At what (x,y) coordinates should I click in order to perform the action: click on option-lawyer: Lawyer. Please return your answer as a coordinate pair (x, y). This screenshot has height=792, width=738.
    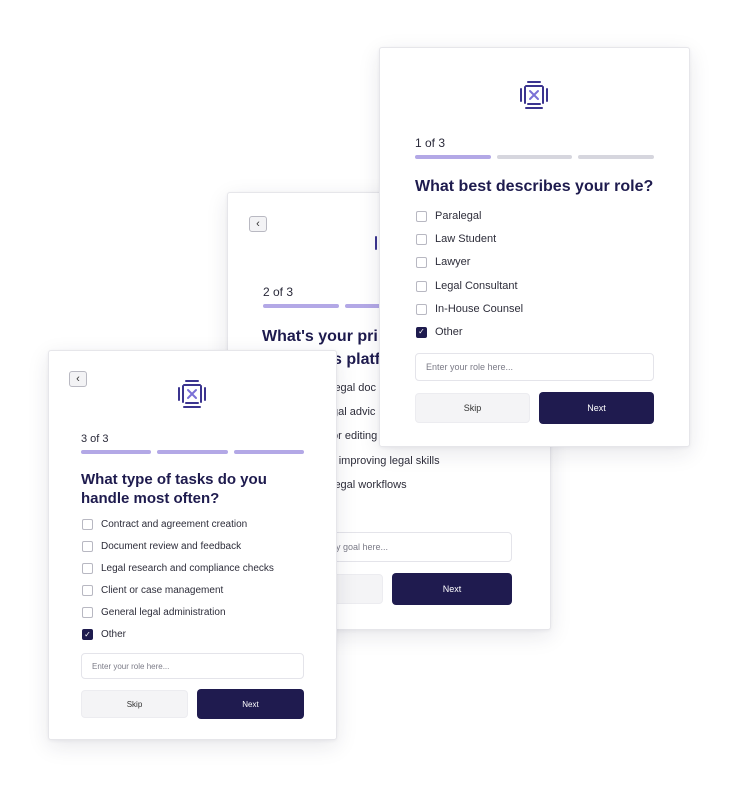
    Looking at the image, I should click on (443, 262).